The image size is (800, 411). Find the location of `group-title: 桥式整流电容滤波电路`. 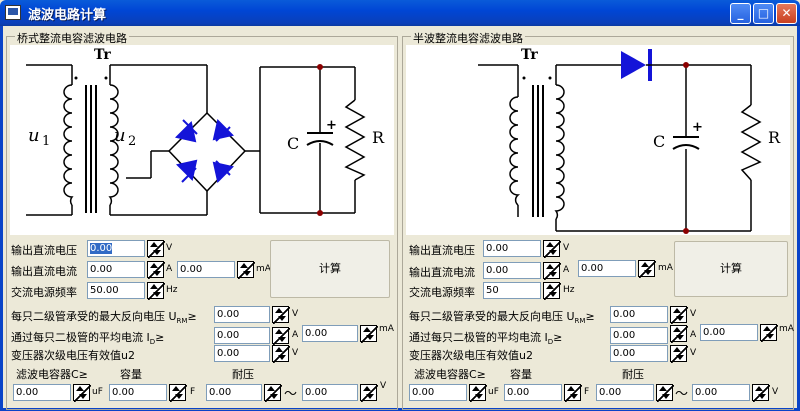

group-title: 桥式整流电容滤波电路 is located at coordinates (72, 38).